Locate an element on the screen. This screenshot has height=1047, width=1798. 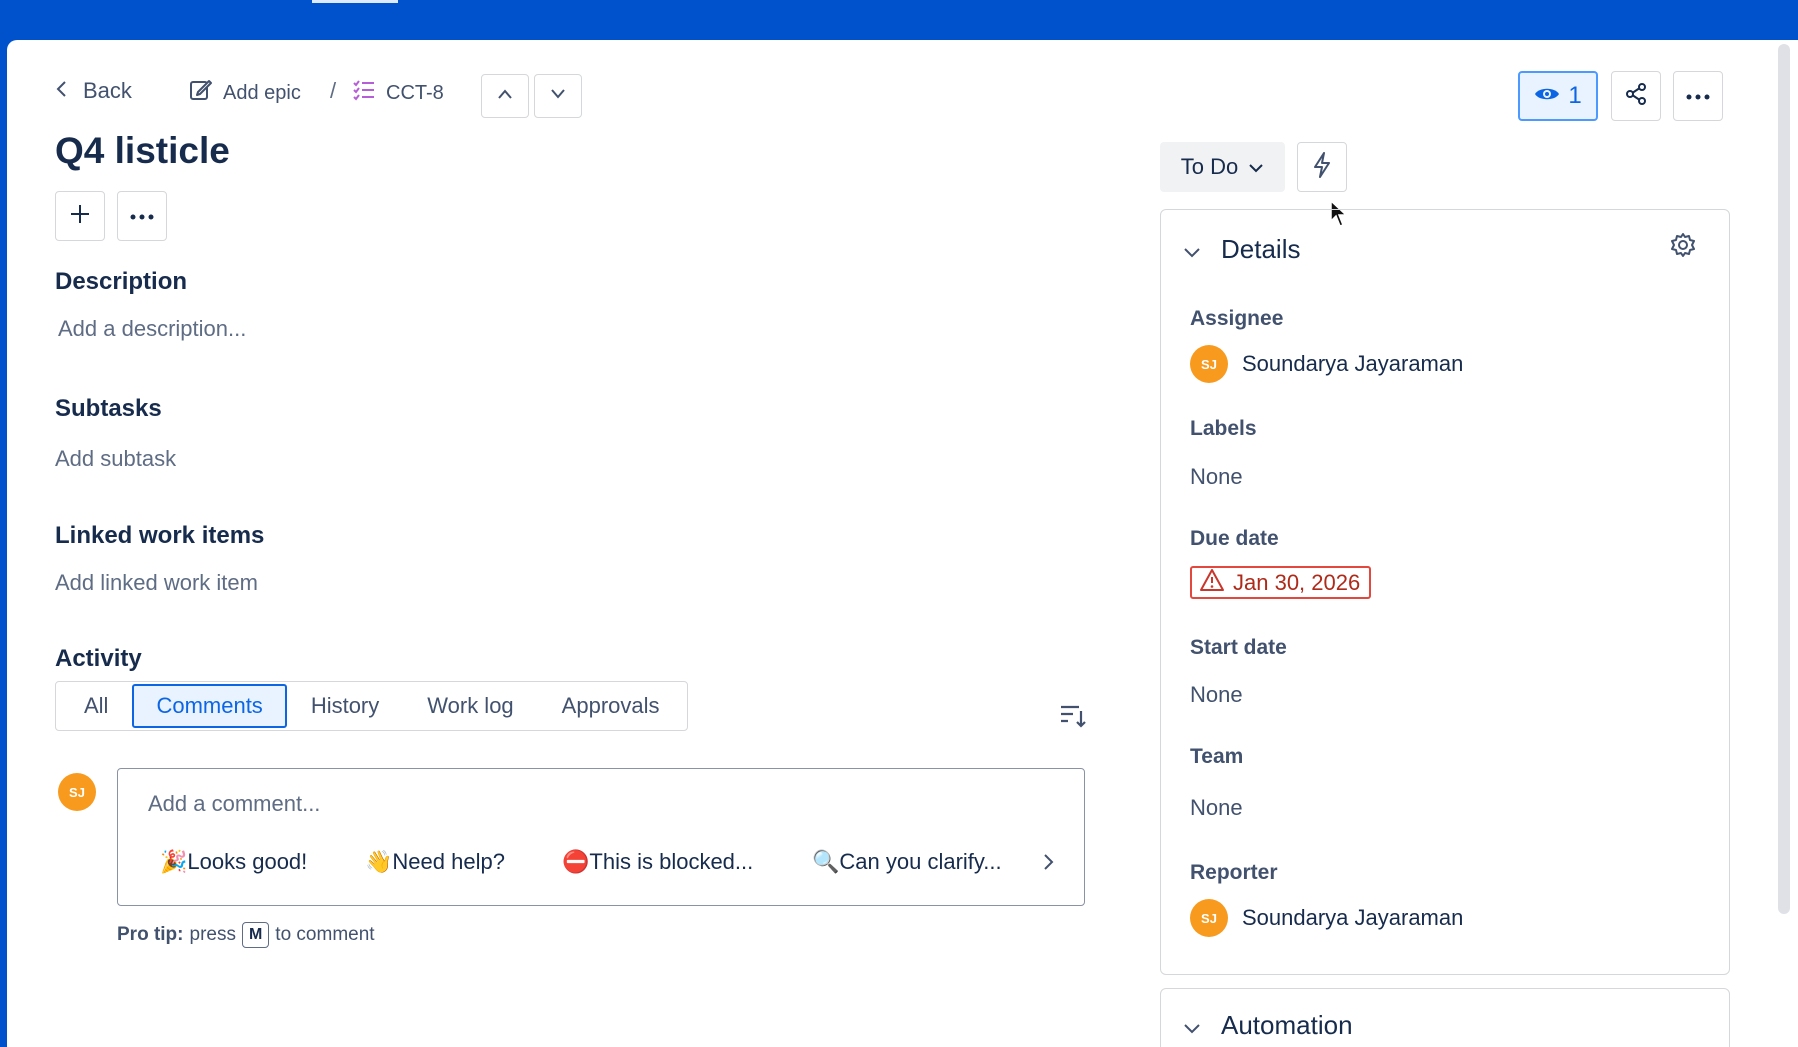
add-linked-item-button: Add linked work item is located at coordinates (156, 583).